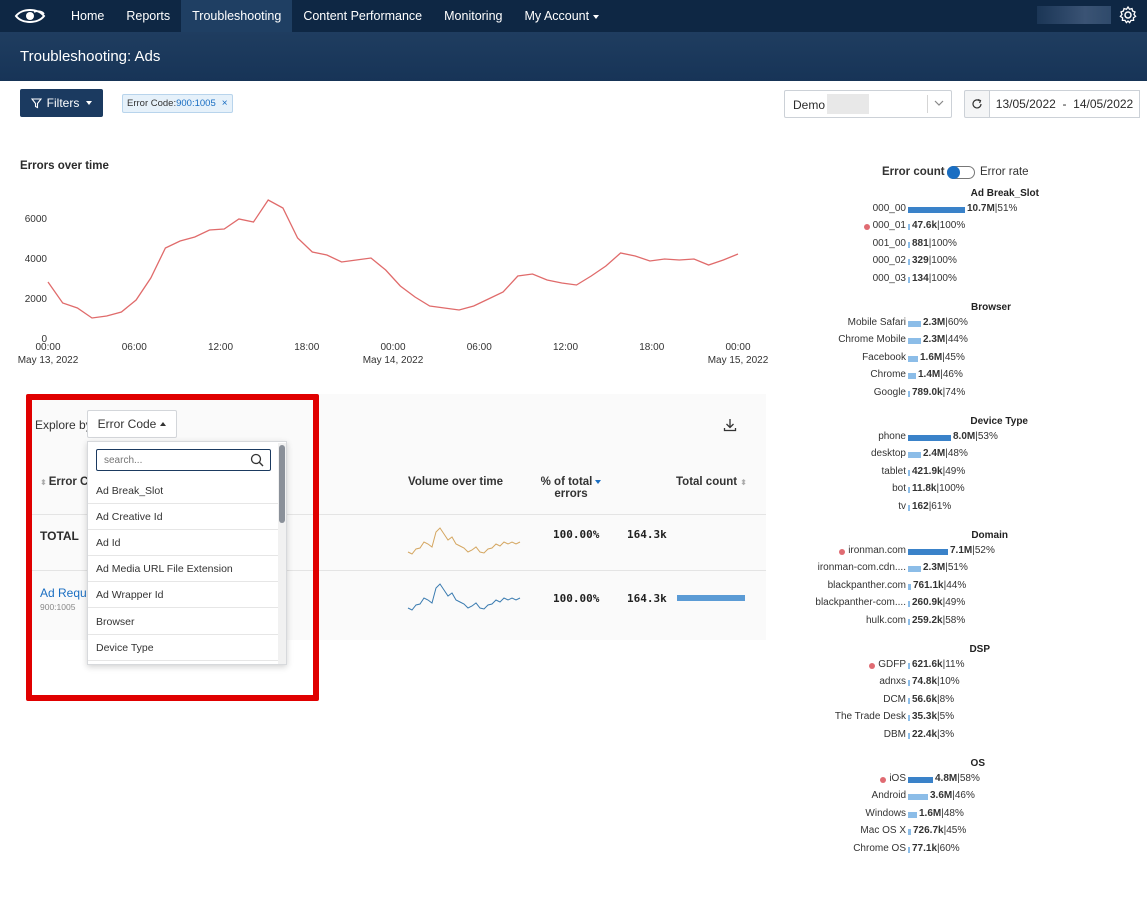  What do you see at coordinates (877, 322) in the screenshot?
I see `breakdown-item-label: Mobile Safari` at bounding box center [877, 322].